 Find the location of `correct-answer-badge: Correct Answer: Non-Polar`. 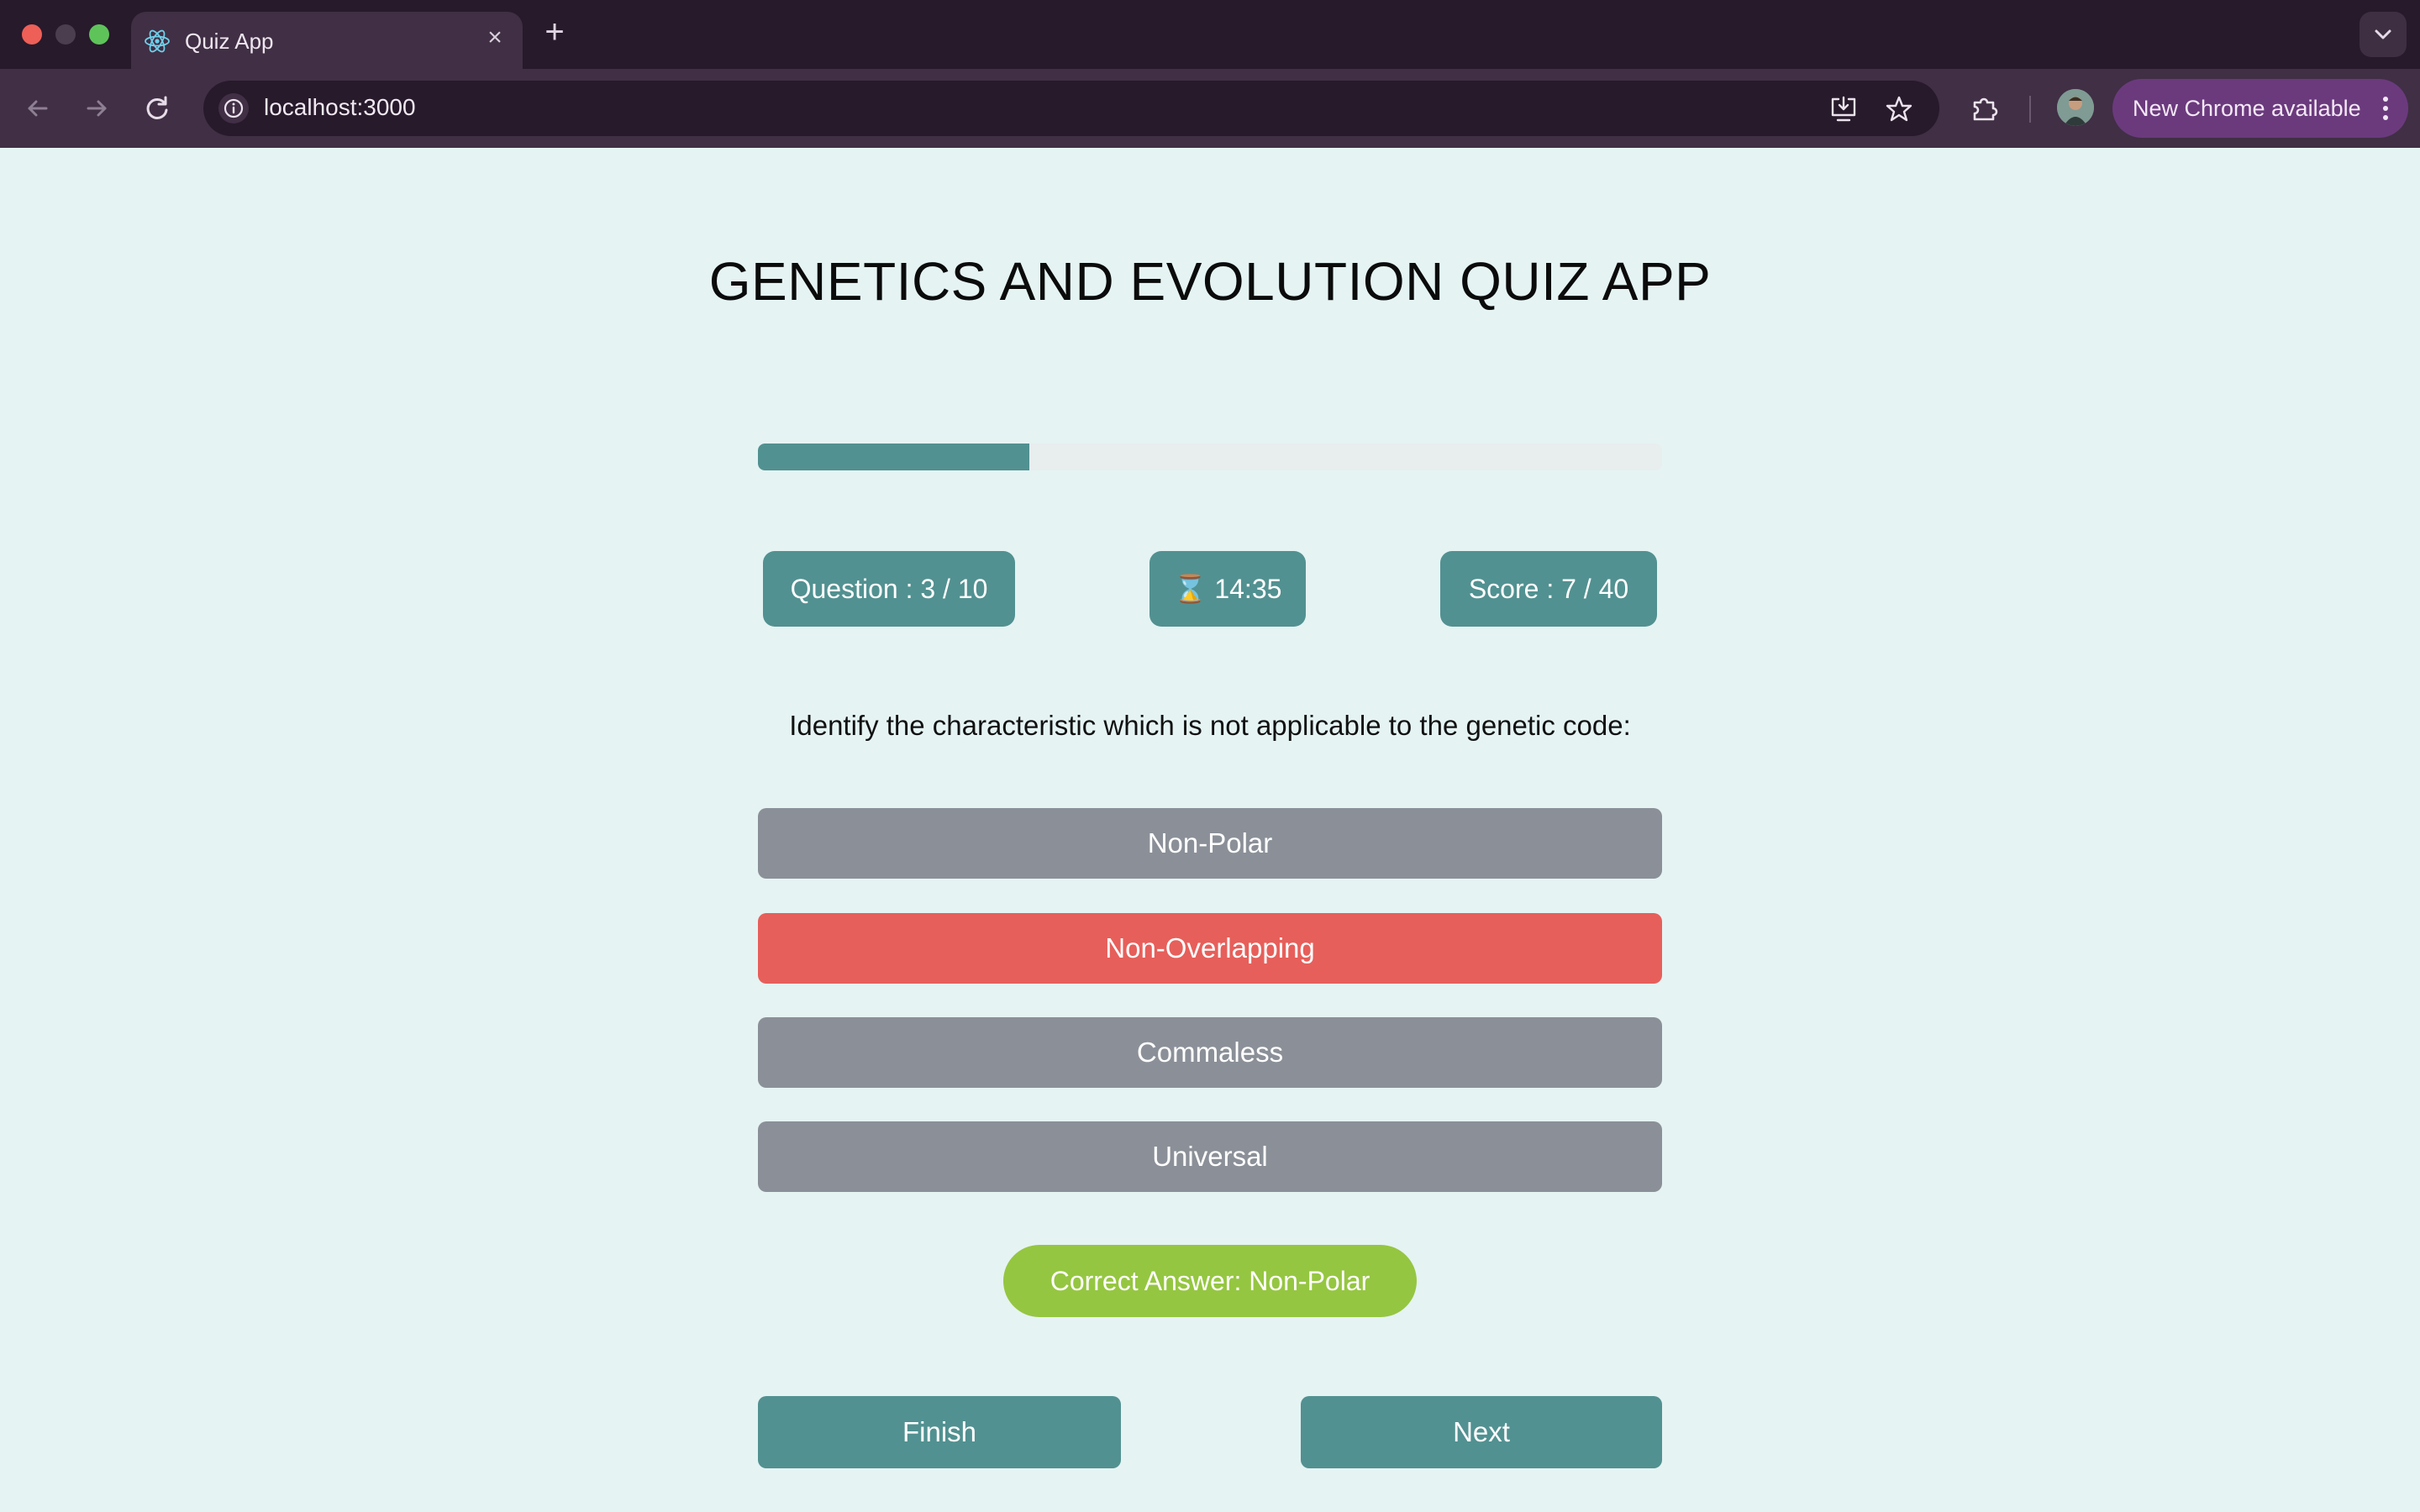

correct-answer-badge: Correct Answer: Non-Polar is located at coordinates (1210, 1281).